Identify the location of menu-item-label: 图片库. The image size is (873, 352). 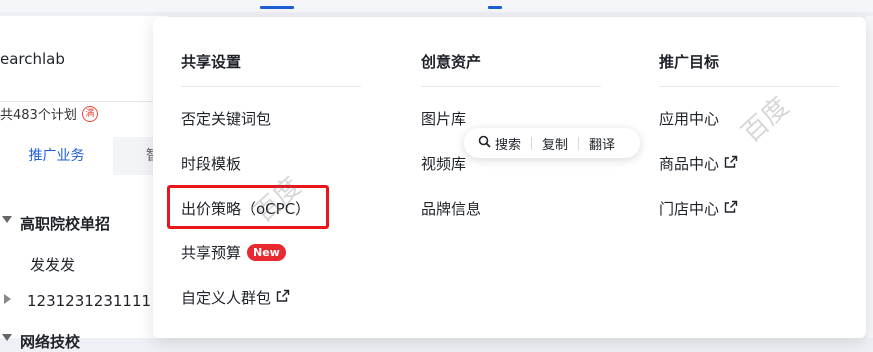
(444, 119).